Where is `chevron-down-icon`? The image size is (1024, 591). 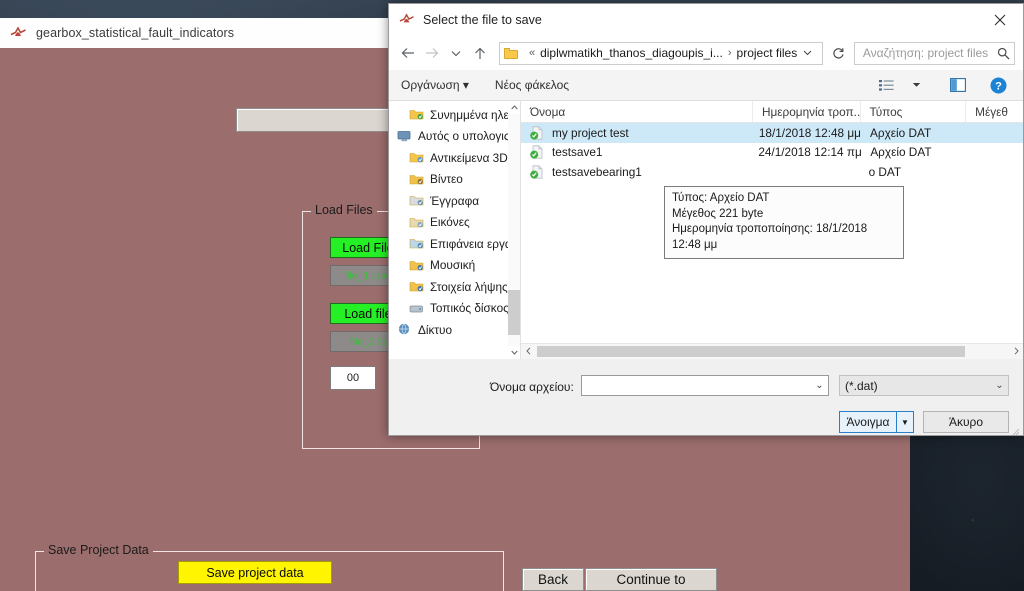
chevron-down-icon is located at coordinates (514, 352).